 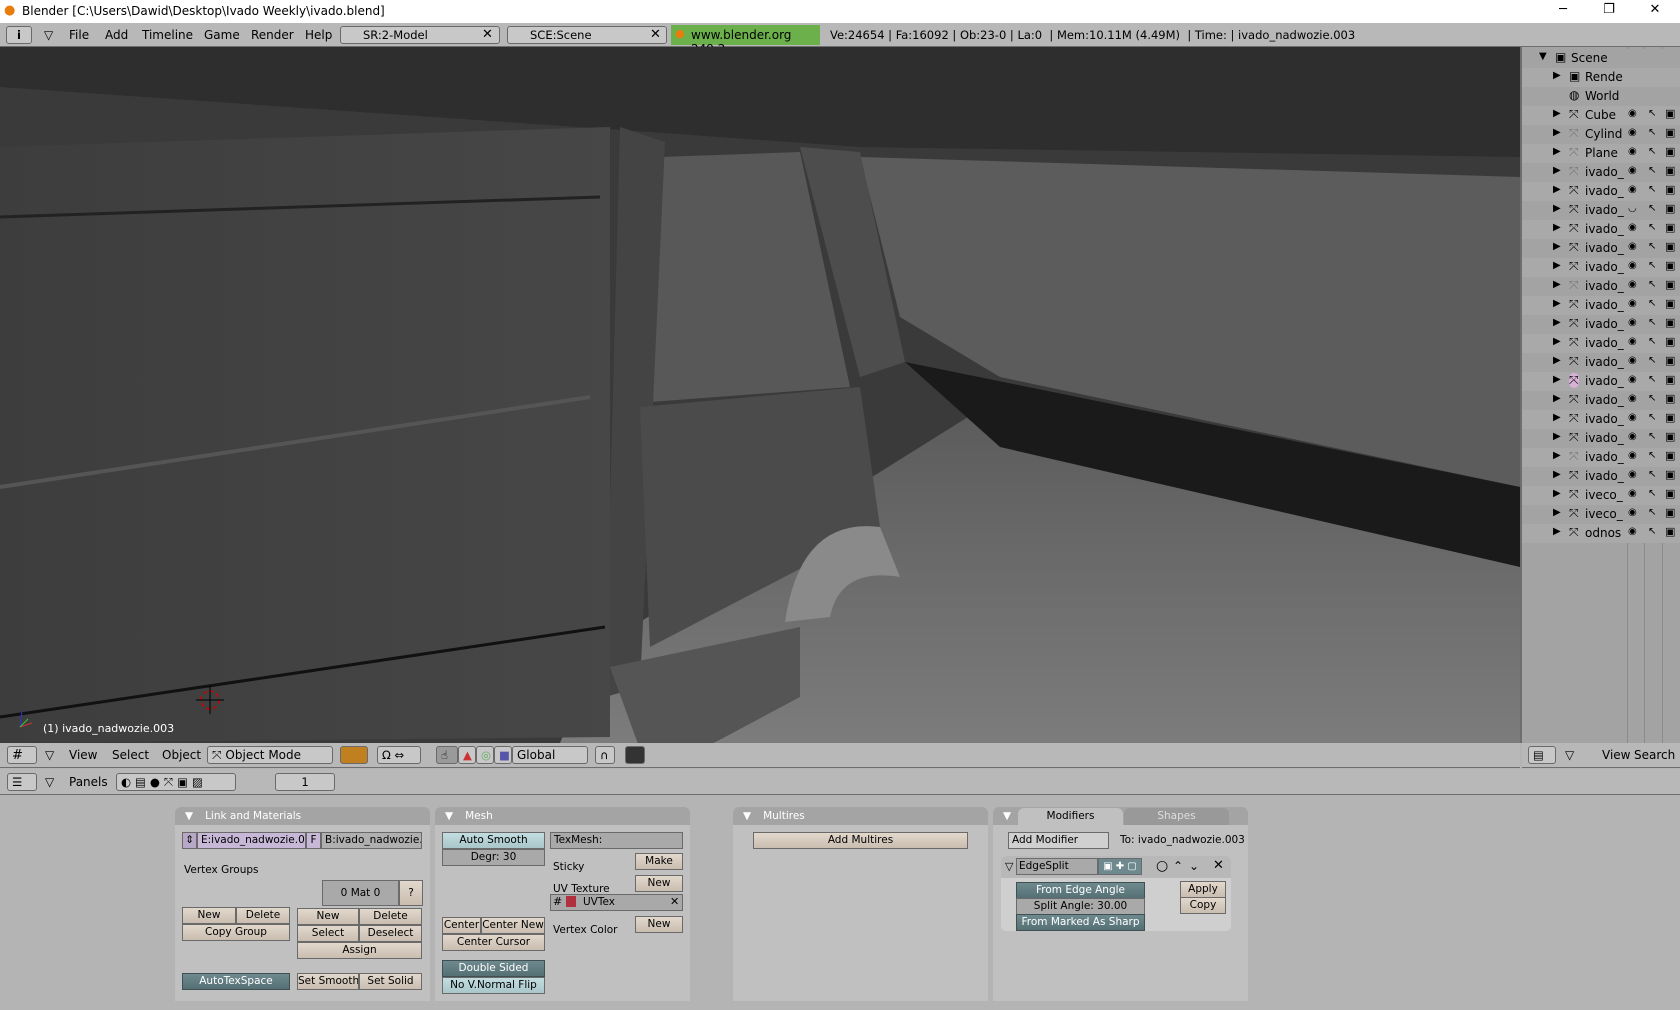 I want to click on close-button: ✕, so click(x=1655, y=9).